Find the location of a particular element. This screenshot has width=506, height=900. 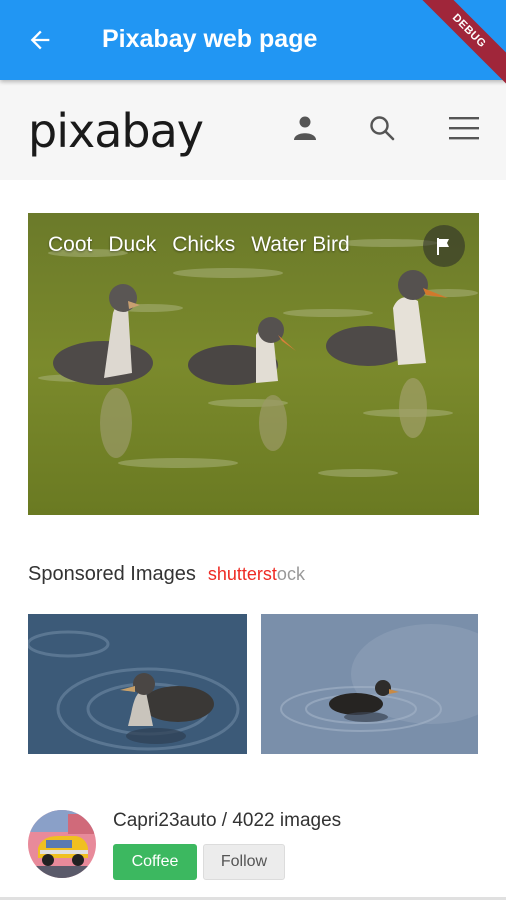

menu-button is located at coordinates (464, 128).